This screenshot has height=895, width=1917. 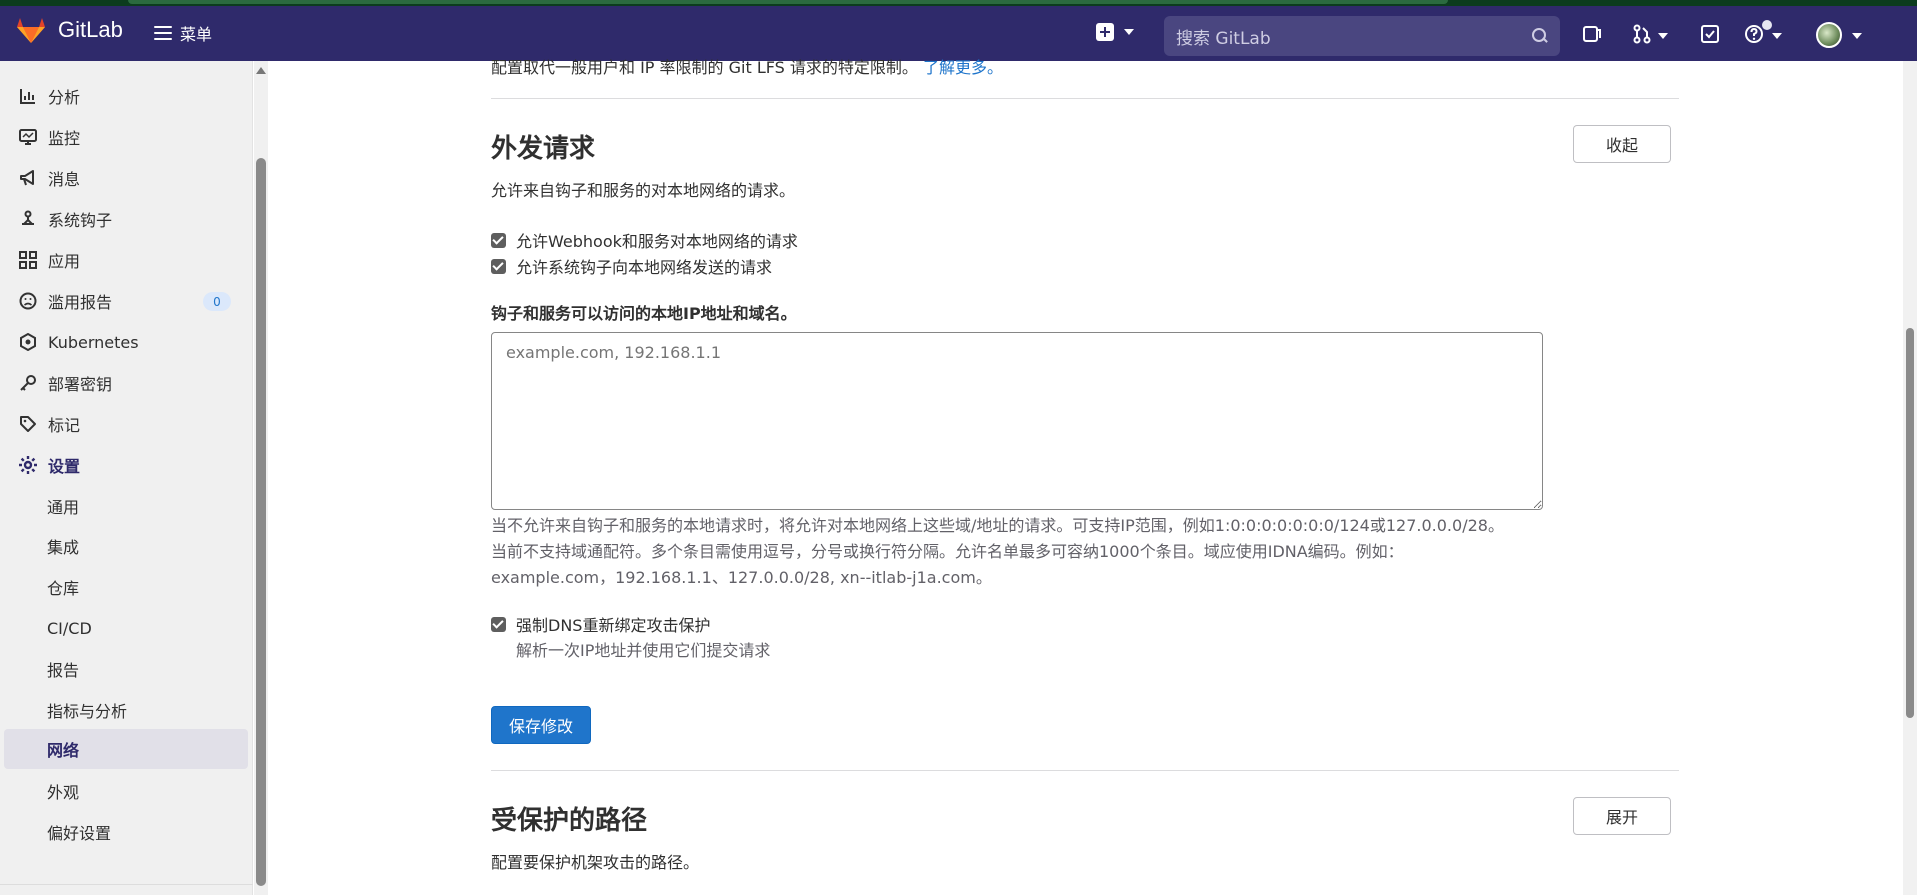 What do you see at coordinates (31, 30) in the screenshot?
I see `gitlab-logo-icon` at bounding box center [31, 30].